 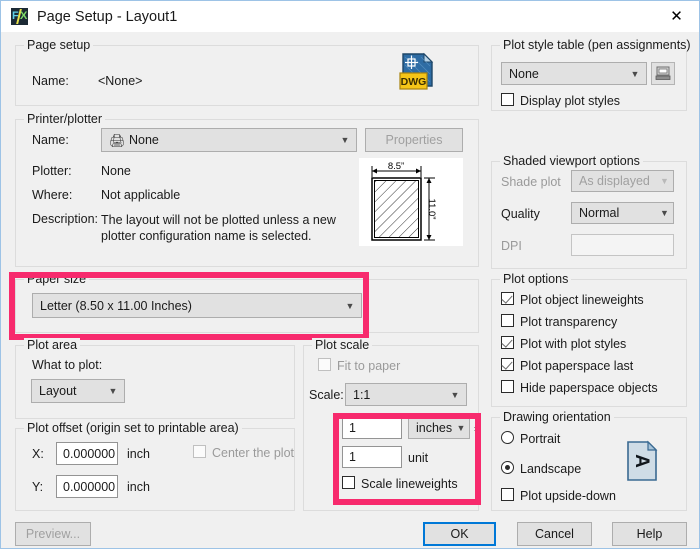 I want to click on plot-transparency-checkbox, so click(x=507, y=320).